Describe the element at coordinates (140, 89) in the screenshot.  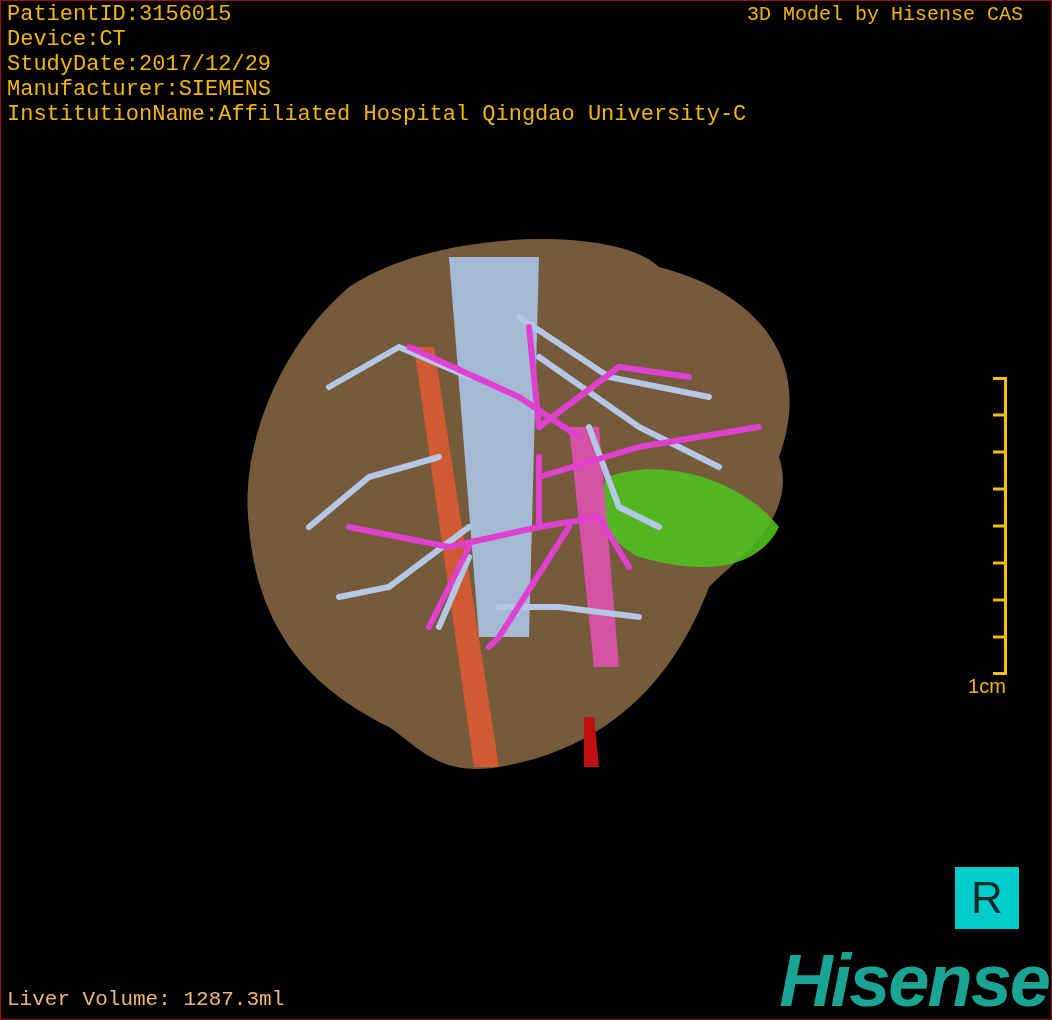
I see `info-line: Manufacturer:SIEMENS` at that location.